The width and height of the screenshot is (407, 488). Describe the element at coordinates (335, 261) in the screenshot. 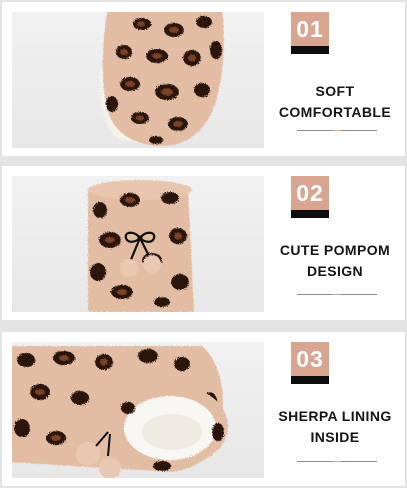

I see `feature-caption: CUTE POMPOM DESIGN` at that location.